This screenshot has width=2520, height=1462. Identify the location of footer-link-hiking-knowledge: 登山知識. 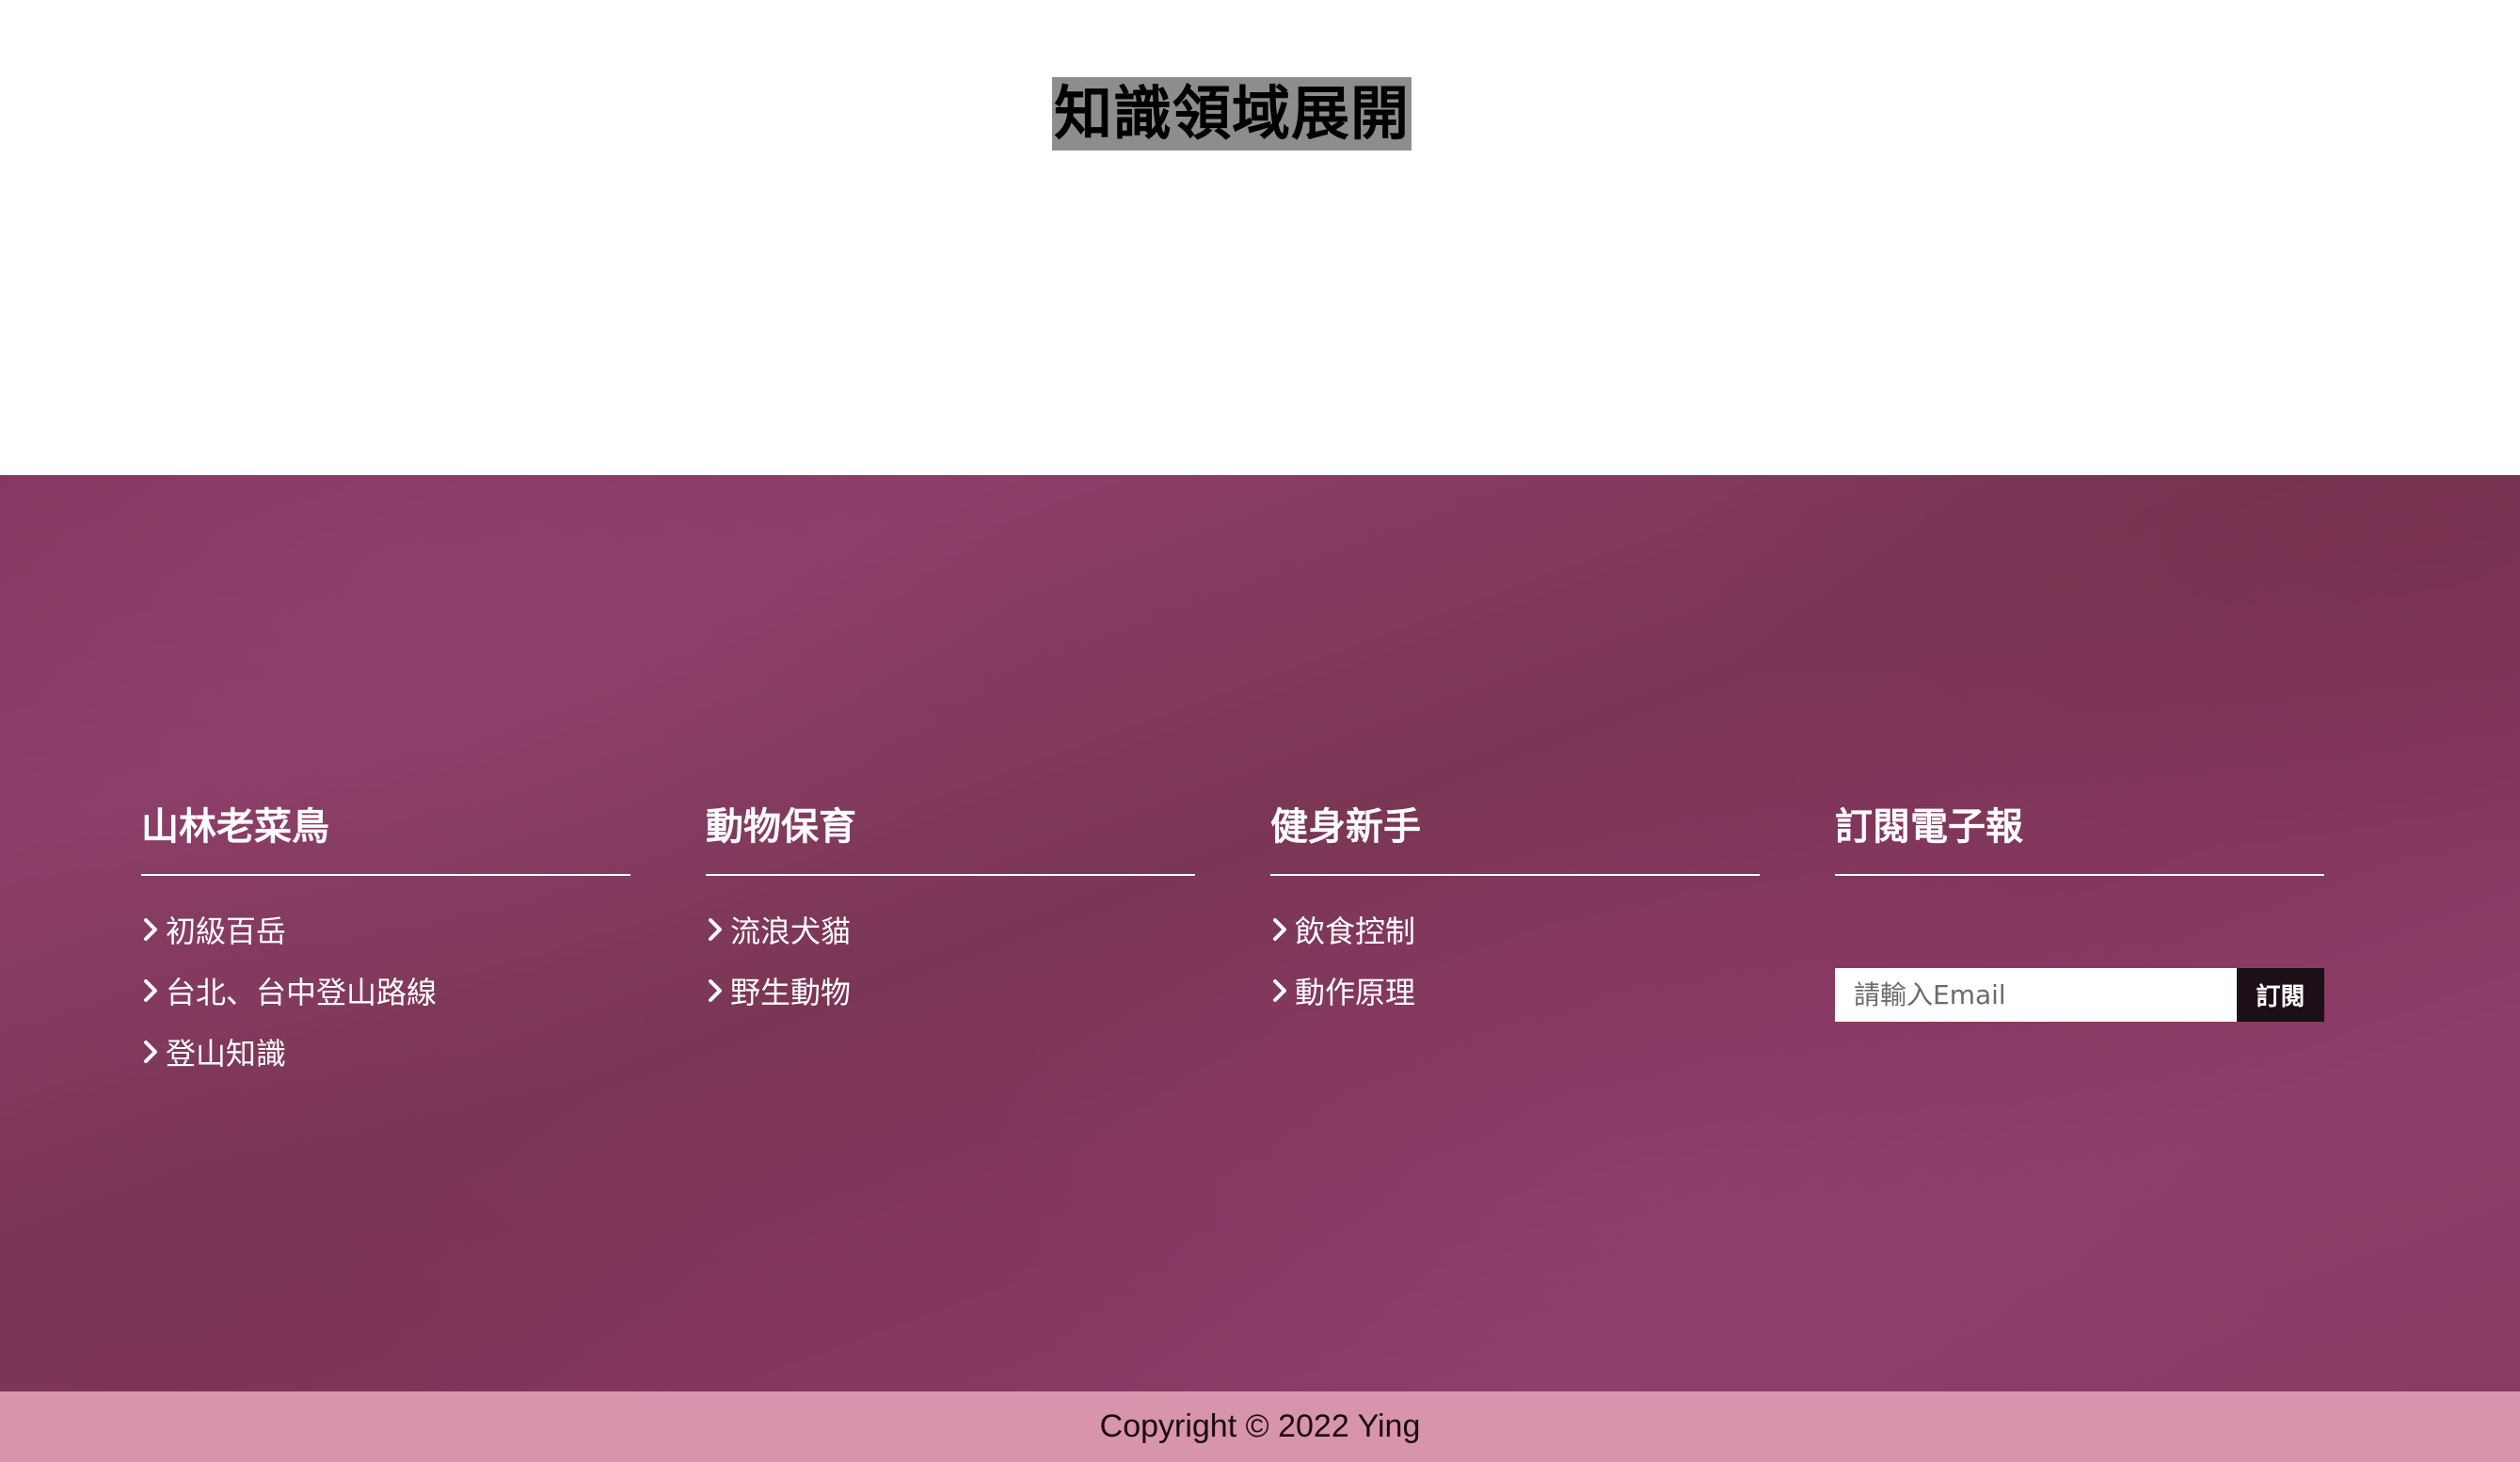
(385, 1051).